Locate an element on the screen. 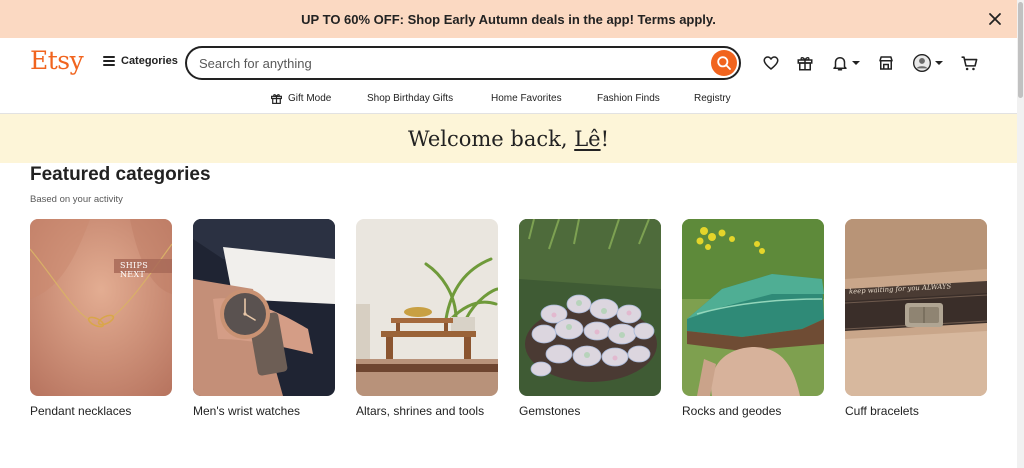 The width and height of the screenshot is (1024, 468). subnav-label: Gift Mode is located at coordinates (310, 98).